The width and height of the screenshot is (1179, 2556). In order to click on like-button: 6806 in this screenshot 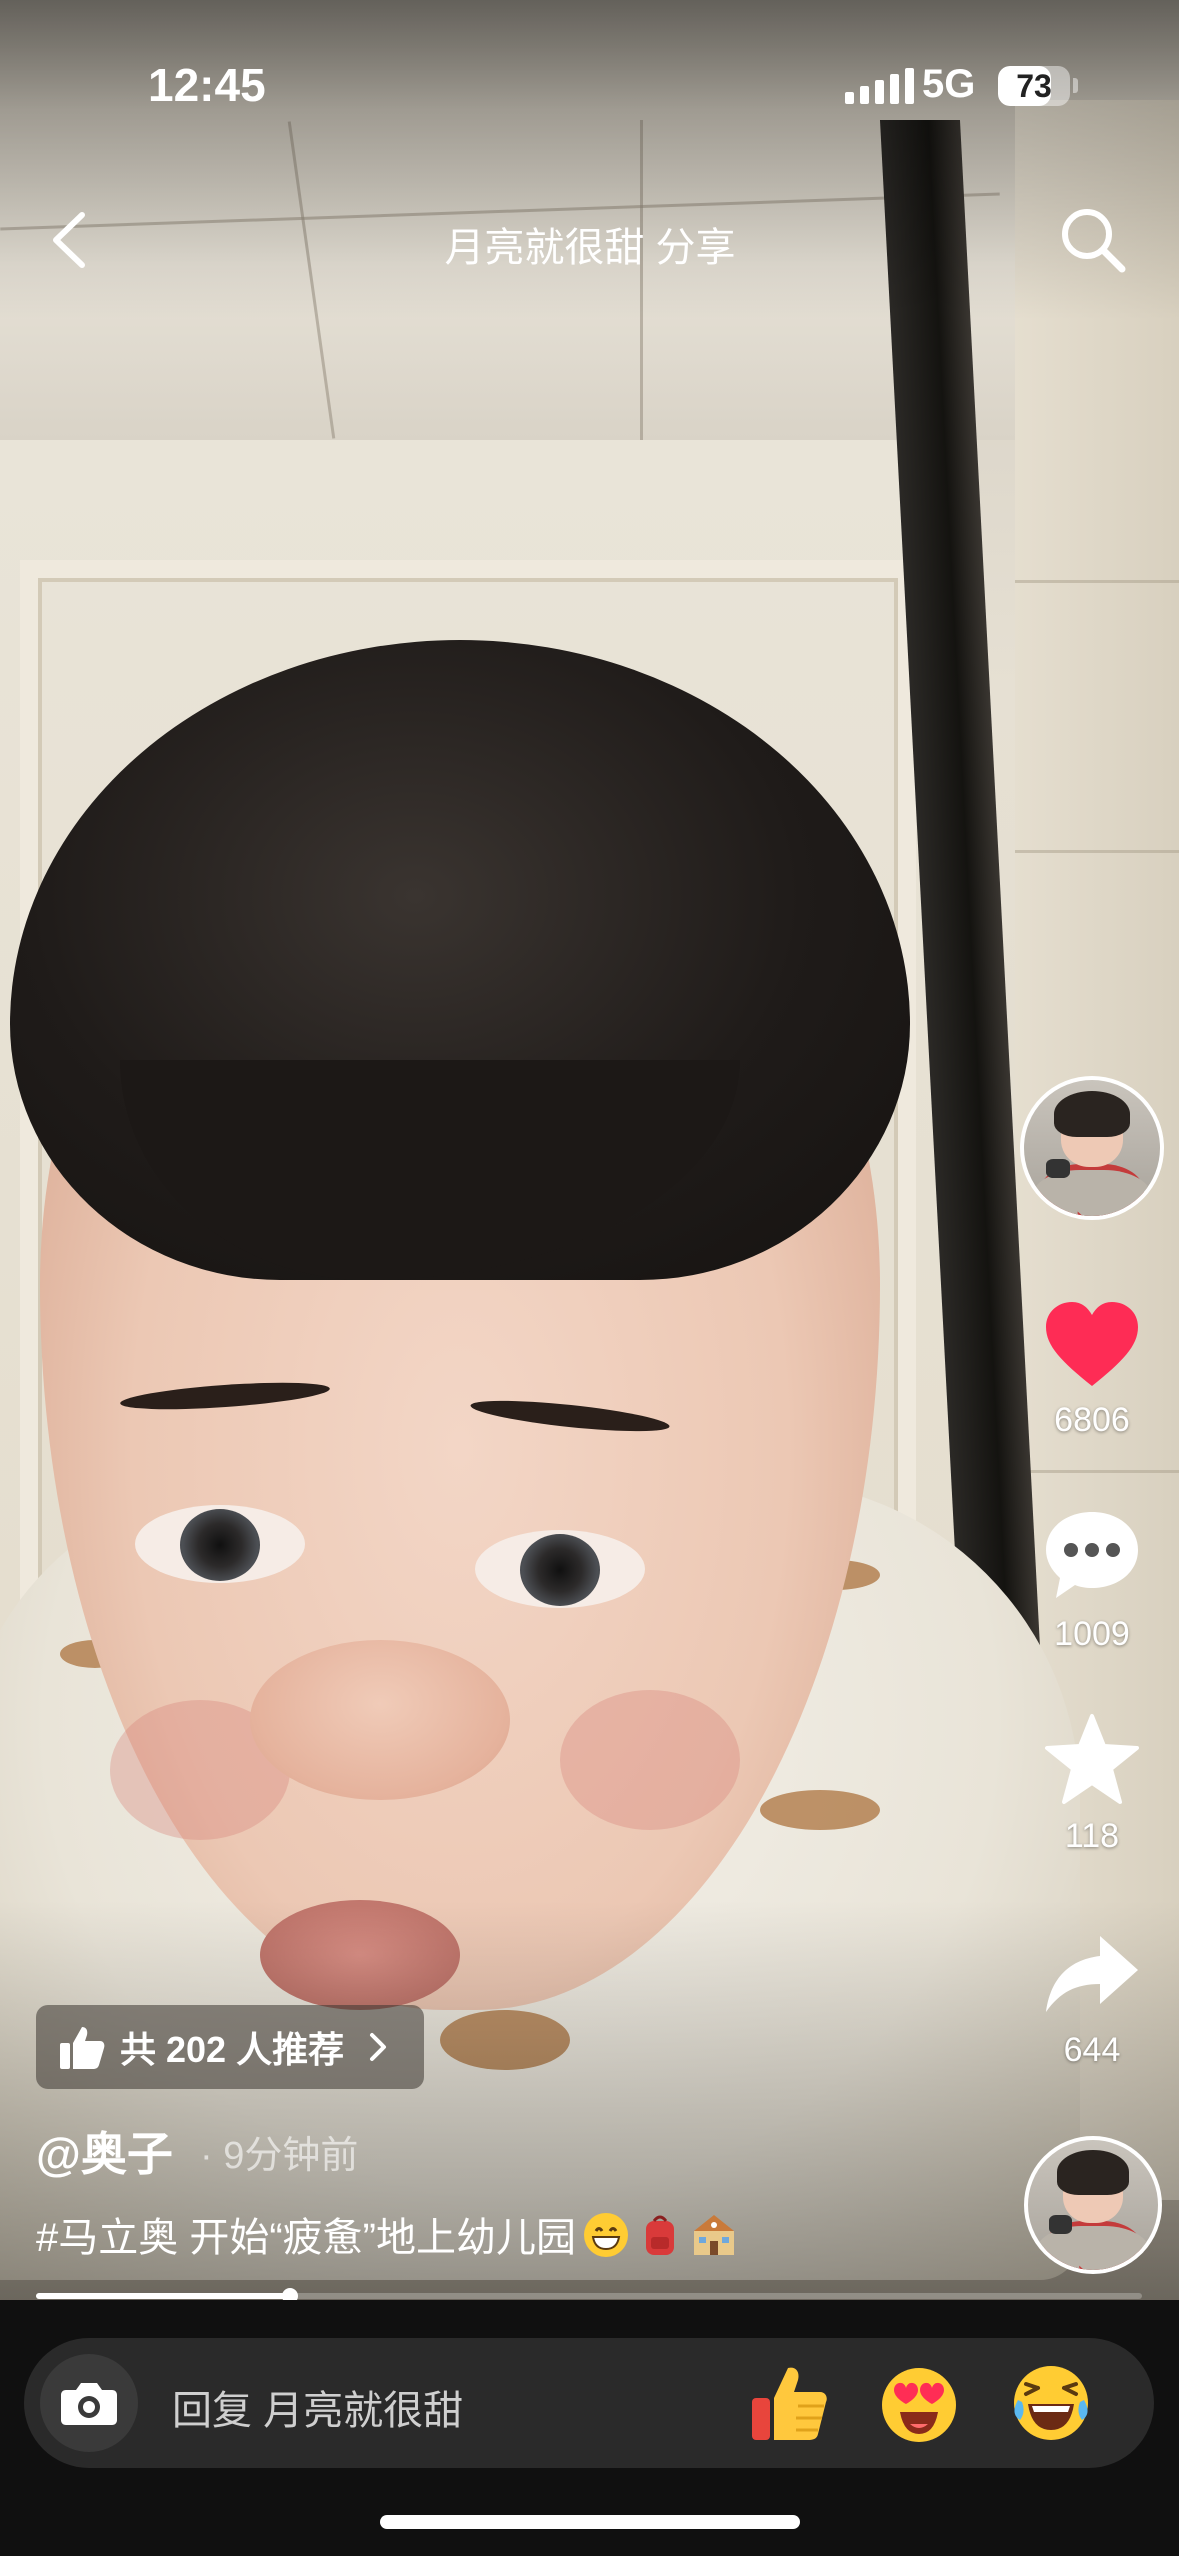, I will do `click(1092, 1370)`.